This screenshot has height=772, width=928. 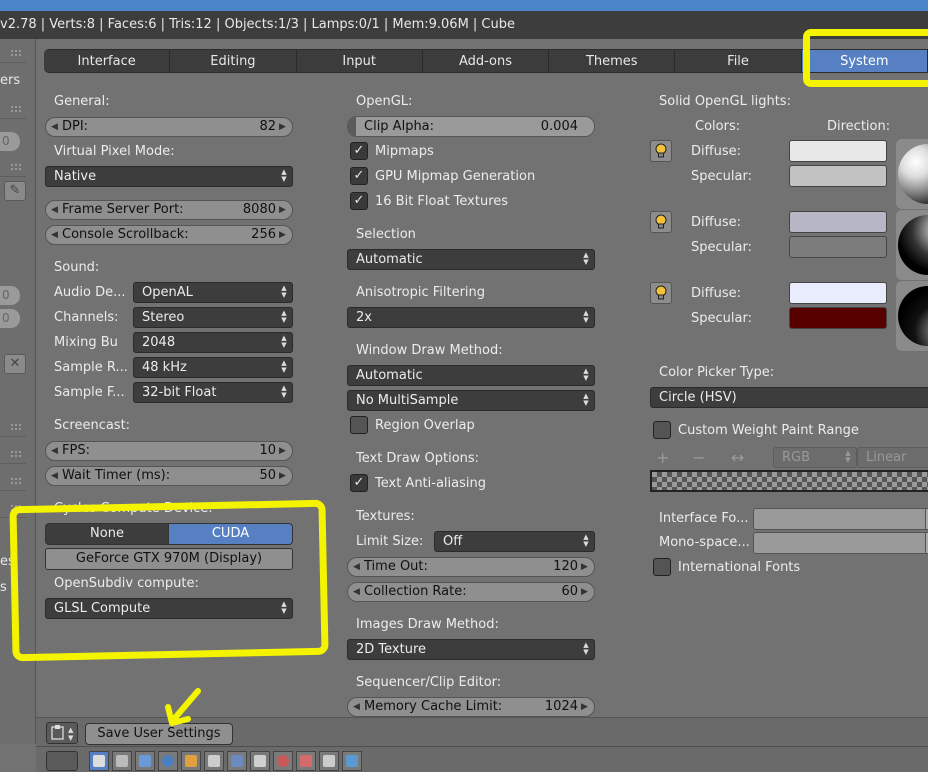 I want to click on color-picker-dropdown: Circle (HSV), so click(x=789, y=397).